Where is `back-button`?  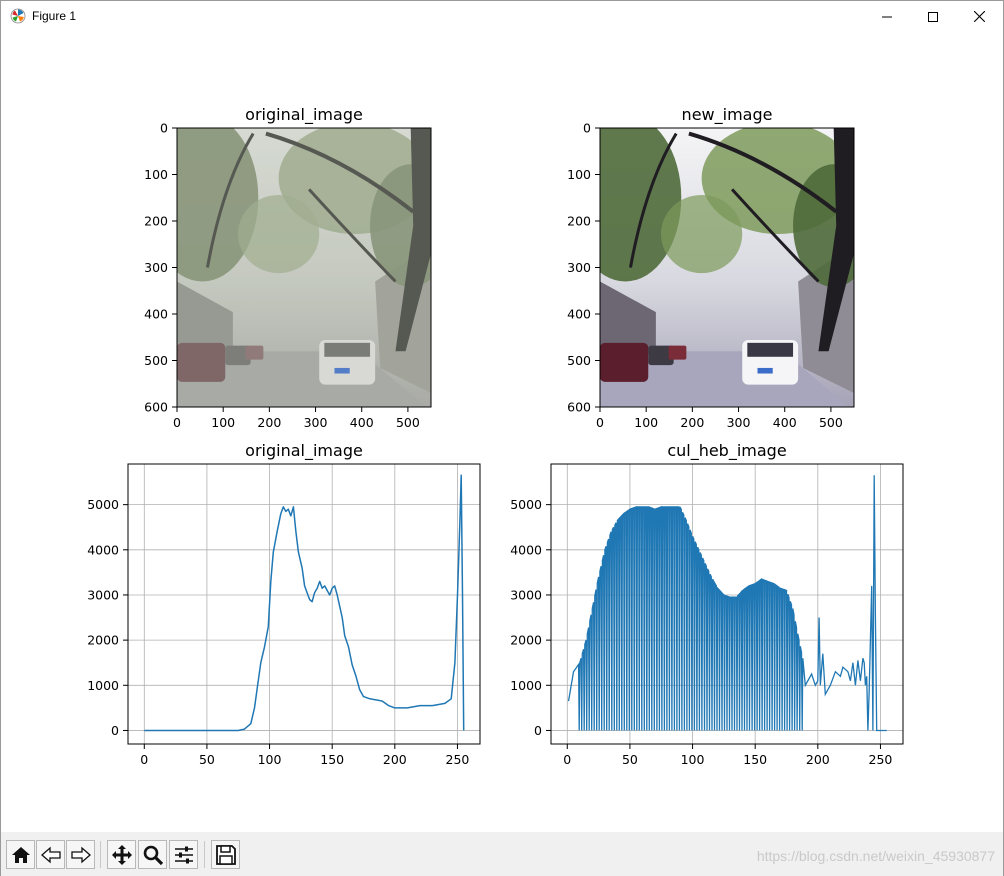 back-button is located at coordinates (50, 854).